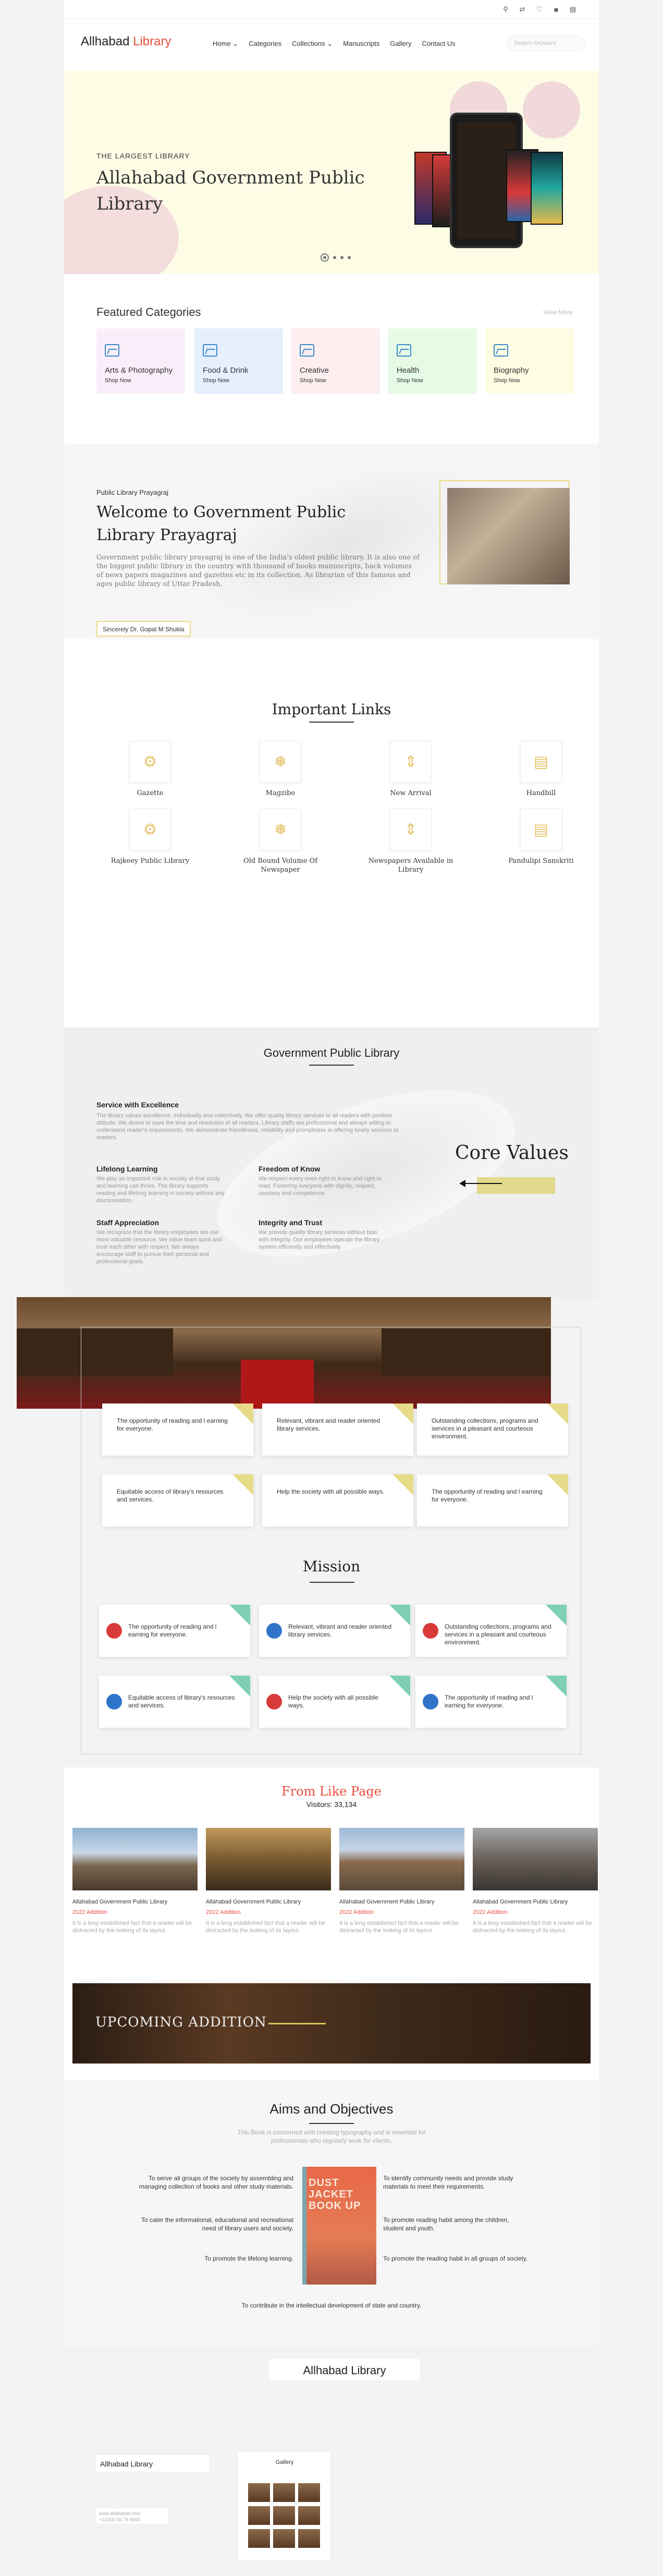 Image resolution: width=663 pixels, height=2576 pixels. I want to click on signature-badge: Sincerely Dr. Gopal M Shukla, so click(144, 629).